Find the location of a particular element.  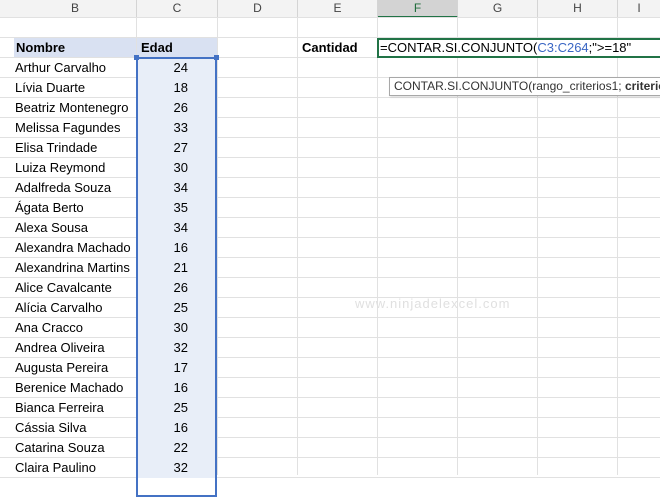

formula-text: =CONTAR.SI.CONJUNTO(C3:C264;">=18" is located at coordinates (505, 48).